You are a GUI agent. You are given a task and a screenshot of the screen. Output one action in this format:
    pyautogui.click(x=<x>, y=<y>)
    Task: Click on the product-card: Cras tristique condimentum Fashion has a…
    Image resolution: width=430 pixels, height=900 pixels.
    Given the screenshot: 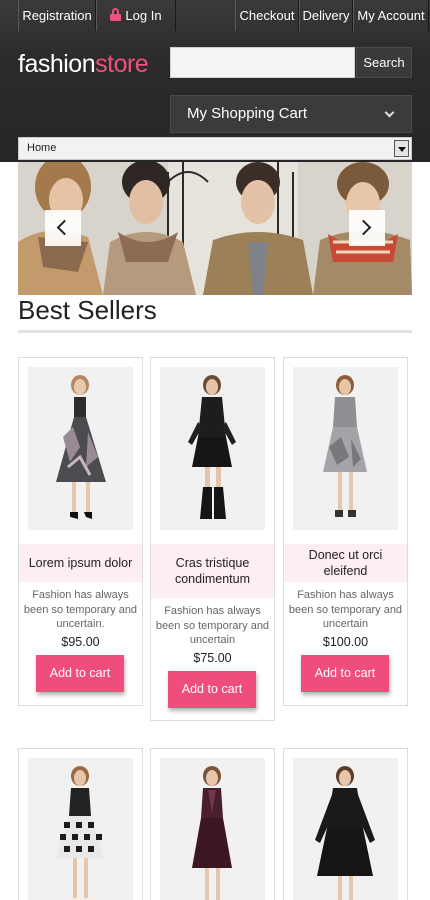 What is the action you would take?
    pyautogui.click(x=212, y=539)
    